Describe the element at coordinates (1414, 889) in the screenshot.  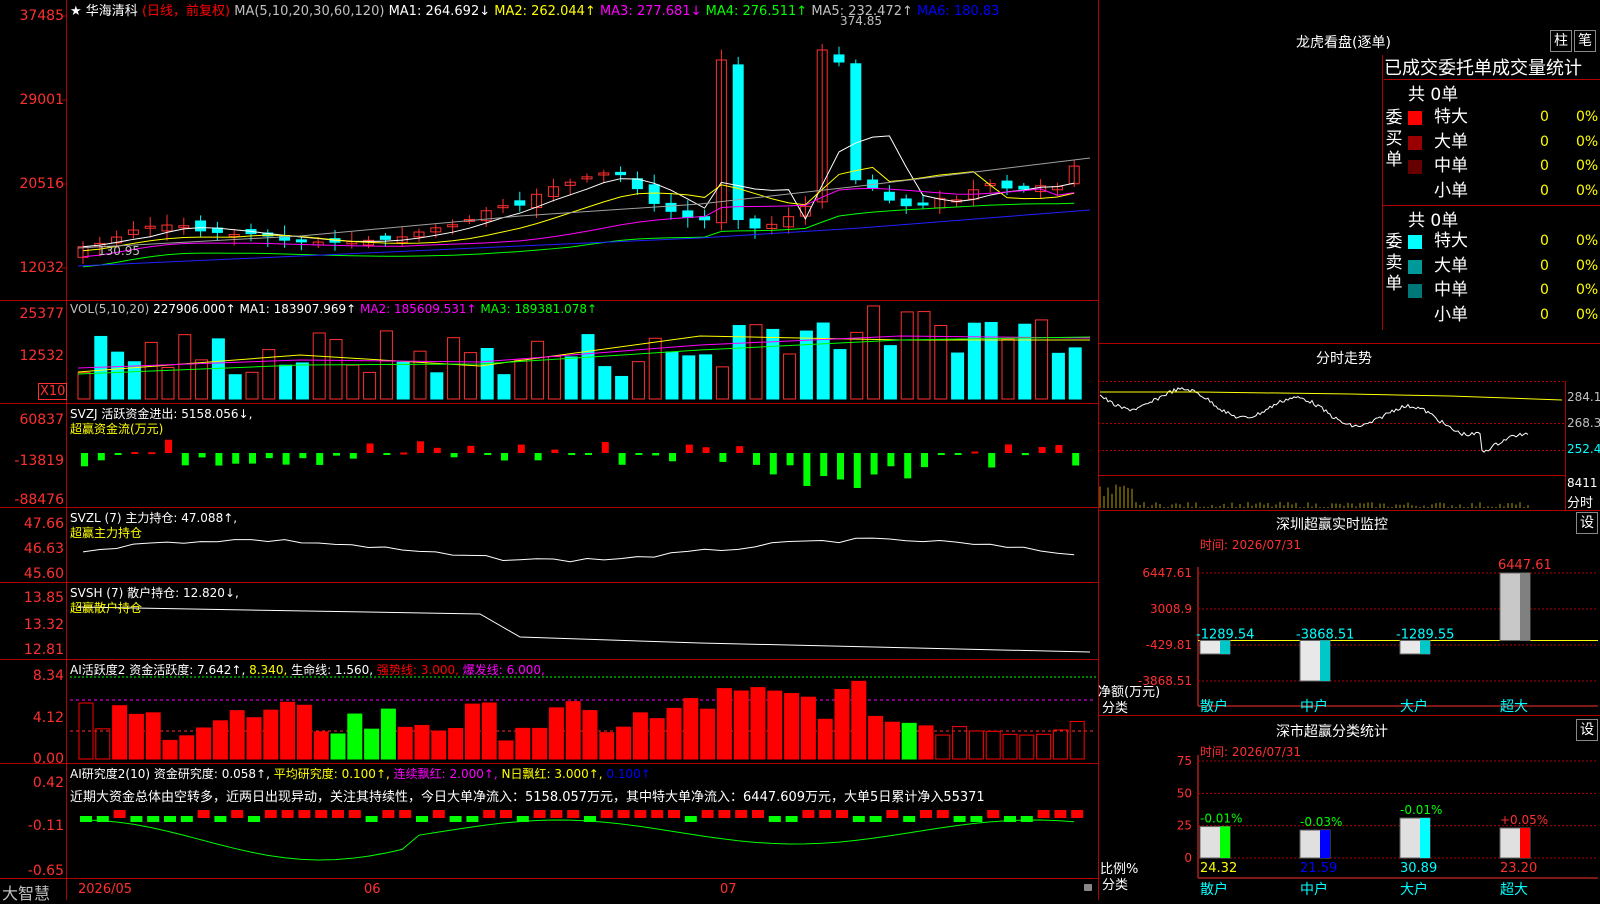
I see `cls-cat-2: 大户` at that location.